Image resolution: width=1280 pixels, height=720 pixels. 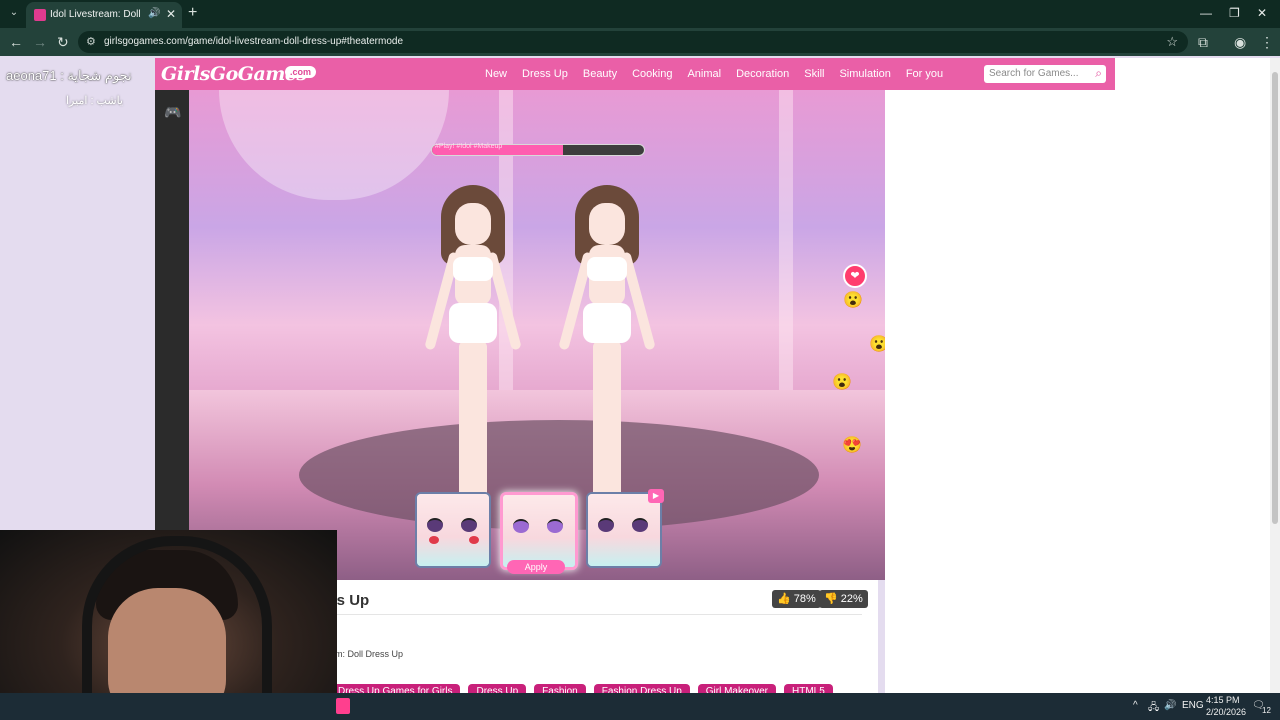 I want to click on new-tab-button: +, so click(x=192, y=13).